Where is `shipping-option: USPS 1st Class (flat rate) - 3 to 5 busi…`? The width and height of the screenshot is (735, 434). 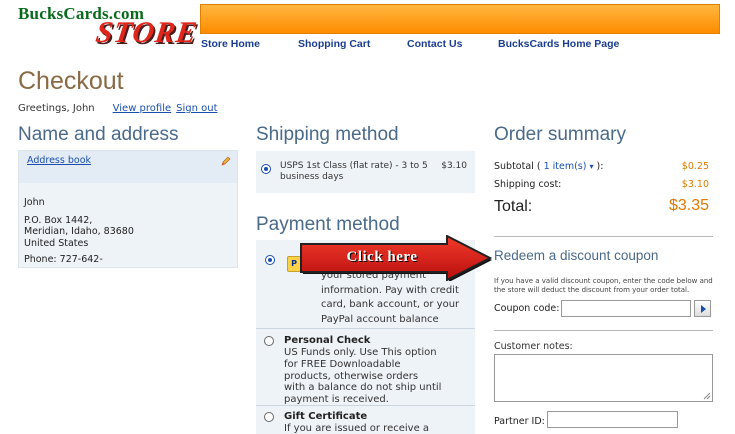
shipping-option: USPS 1st Class (flat rate) - 3 to 5 busi… is located at coordinates (365, 172).